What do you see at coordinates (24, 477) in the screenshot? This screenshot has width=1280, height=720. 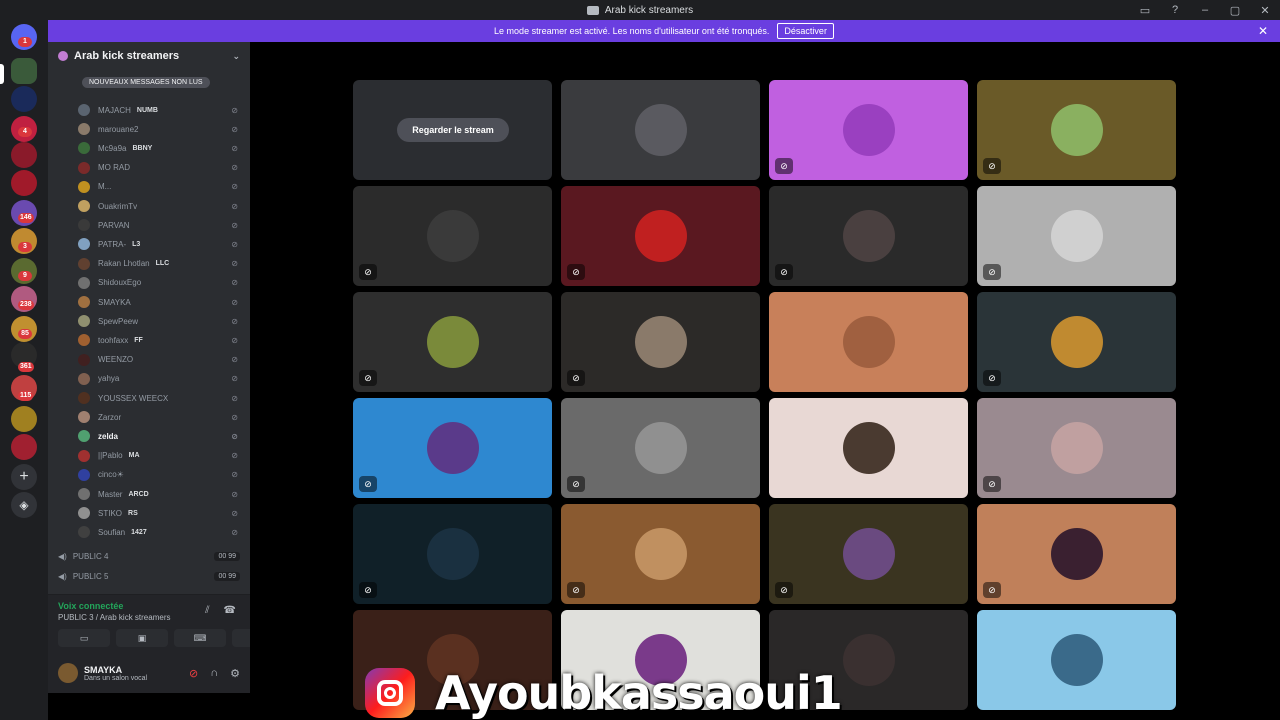 I see `add-server-icon: +` at bounding box center [24, 477].